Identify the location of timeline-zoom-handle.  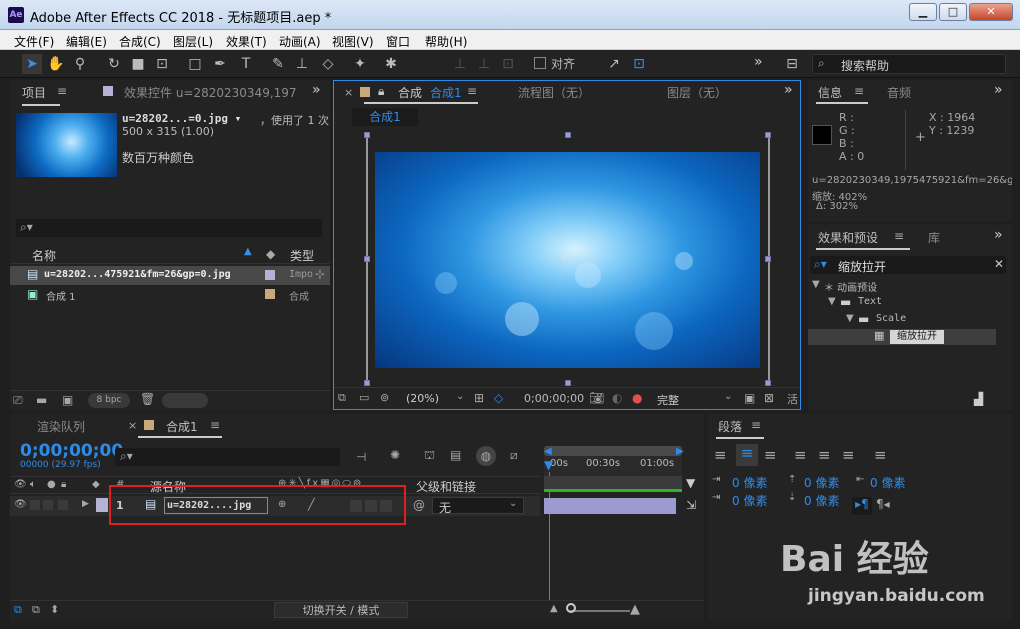
(571, 608).